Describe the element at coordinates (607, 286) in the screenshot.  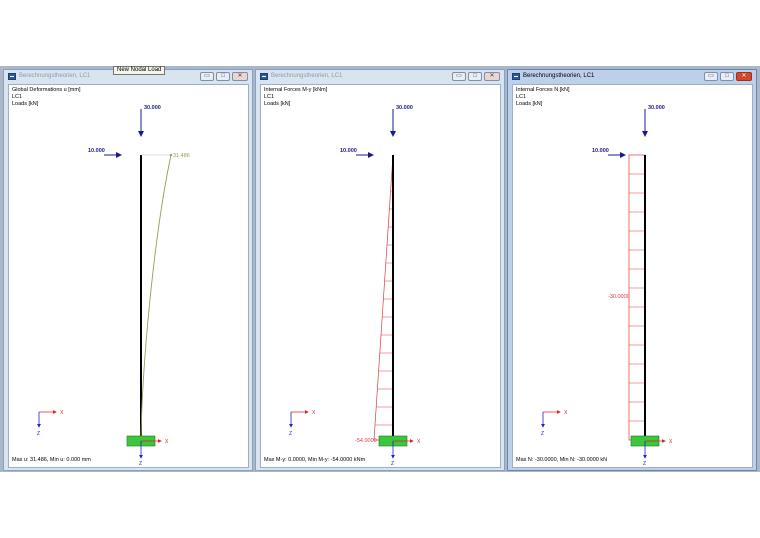
I see `structure-diagram: -30.0000 30.000 10.000 X Z X Z` at that location.